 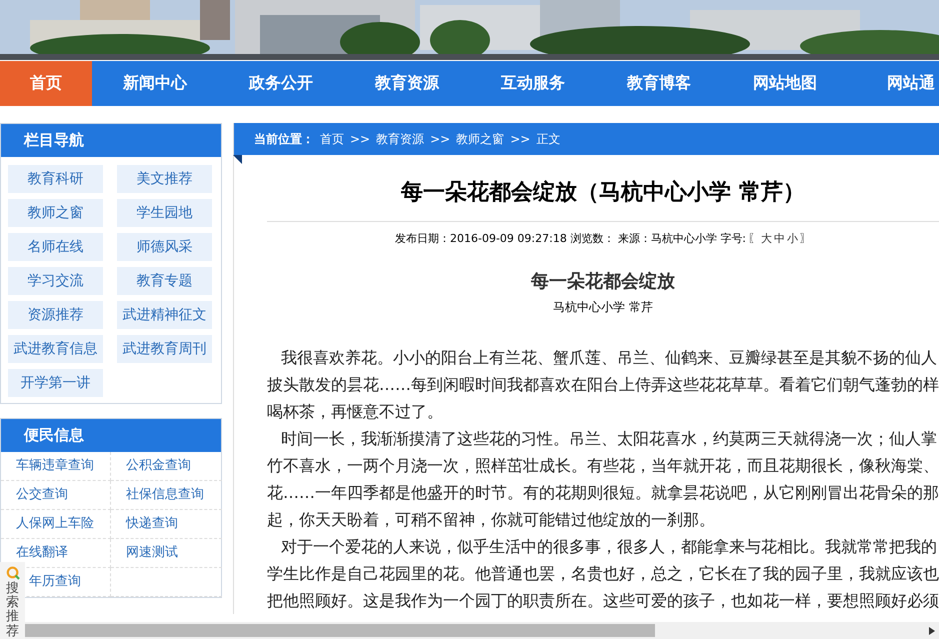 I want to click on nav-tab: 新闻中心, so click(x=155, y=83).